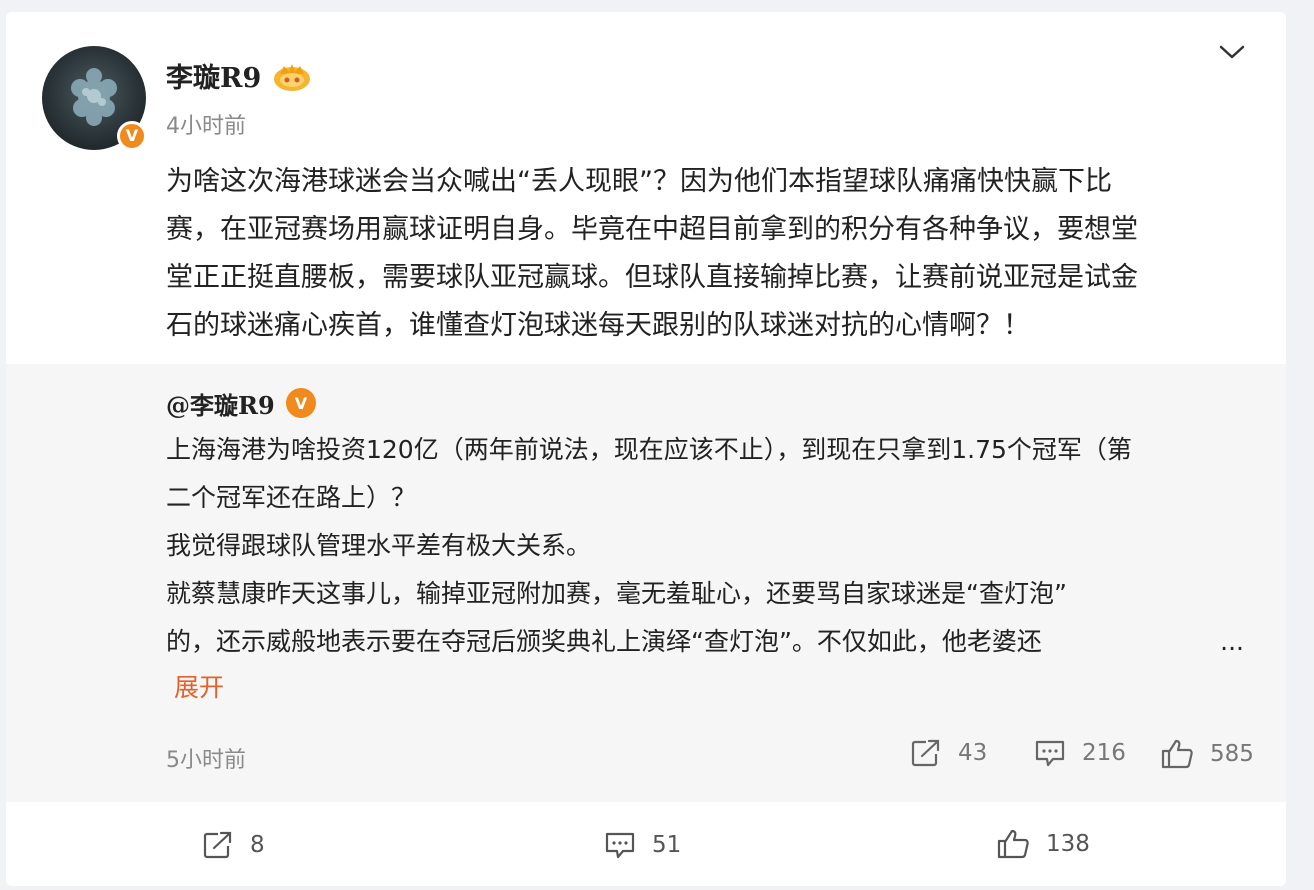  Describe the element at coordinates (1104, 753) in the screenshot. I see `repost-comment-count: 216` at that location.